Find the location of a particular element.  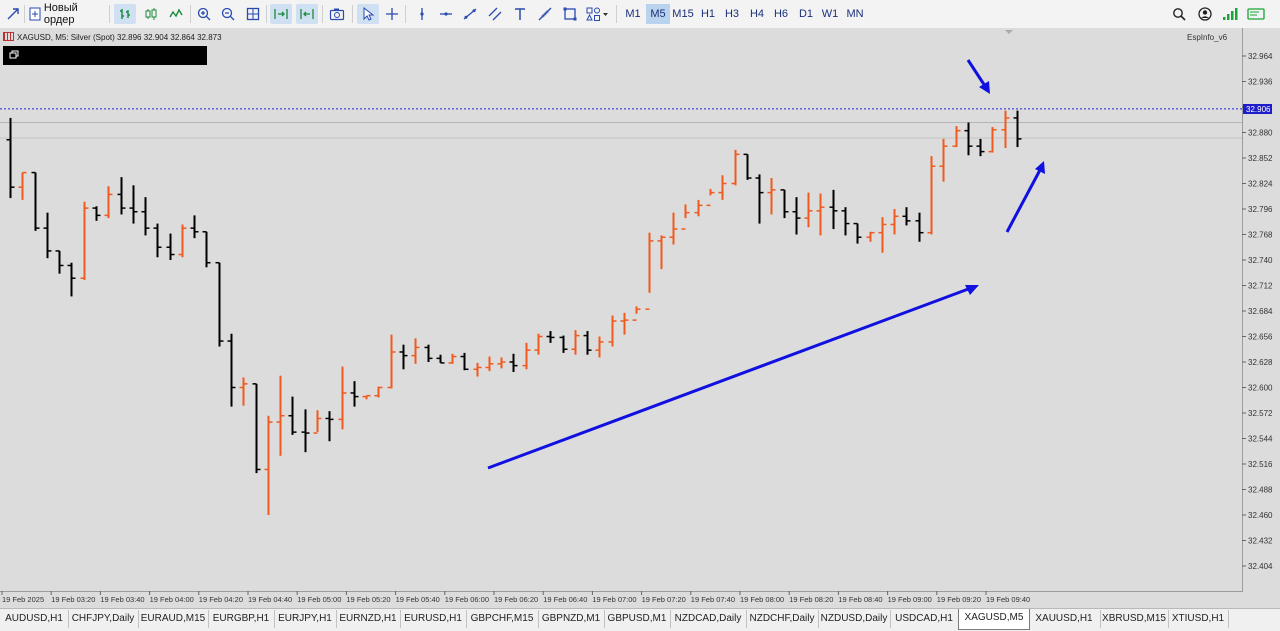

text-icon is located at coordinates (520, 14).